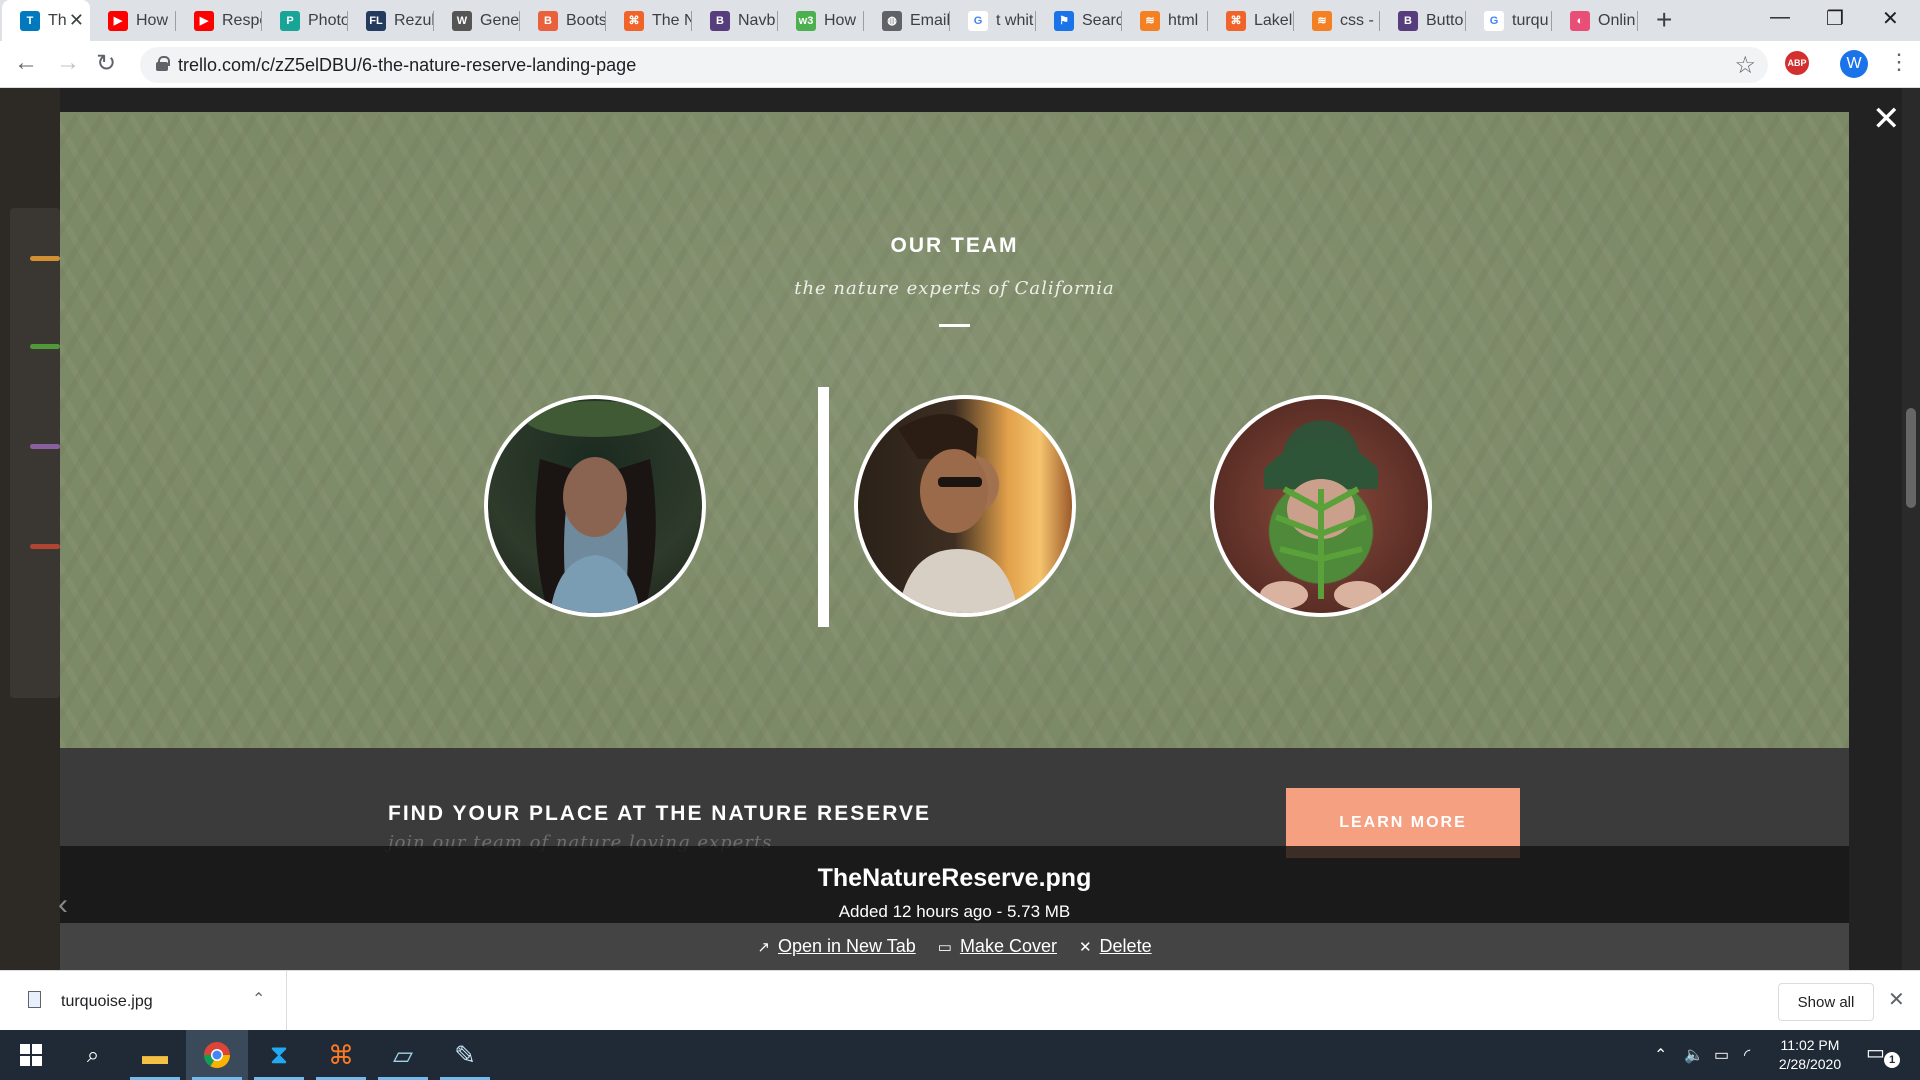 This screenshot has height=1080, width=1920. Describe the element at coordinates (1890, 18) in the screenshot. I see `window-close-button: ✕` at that location.